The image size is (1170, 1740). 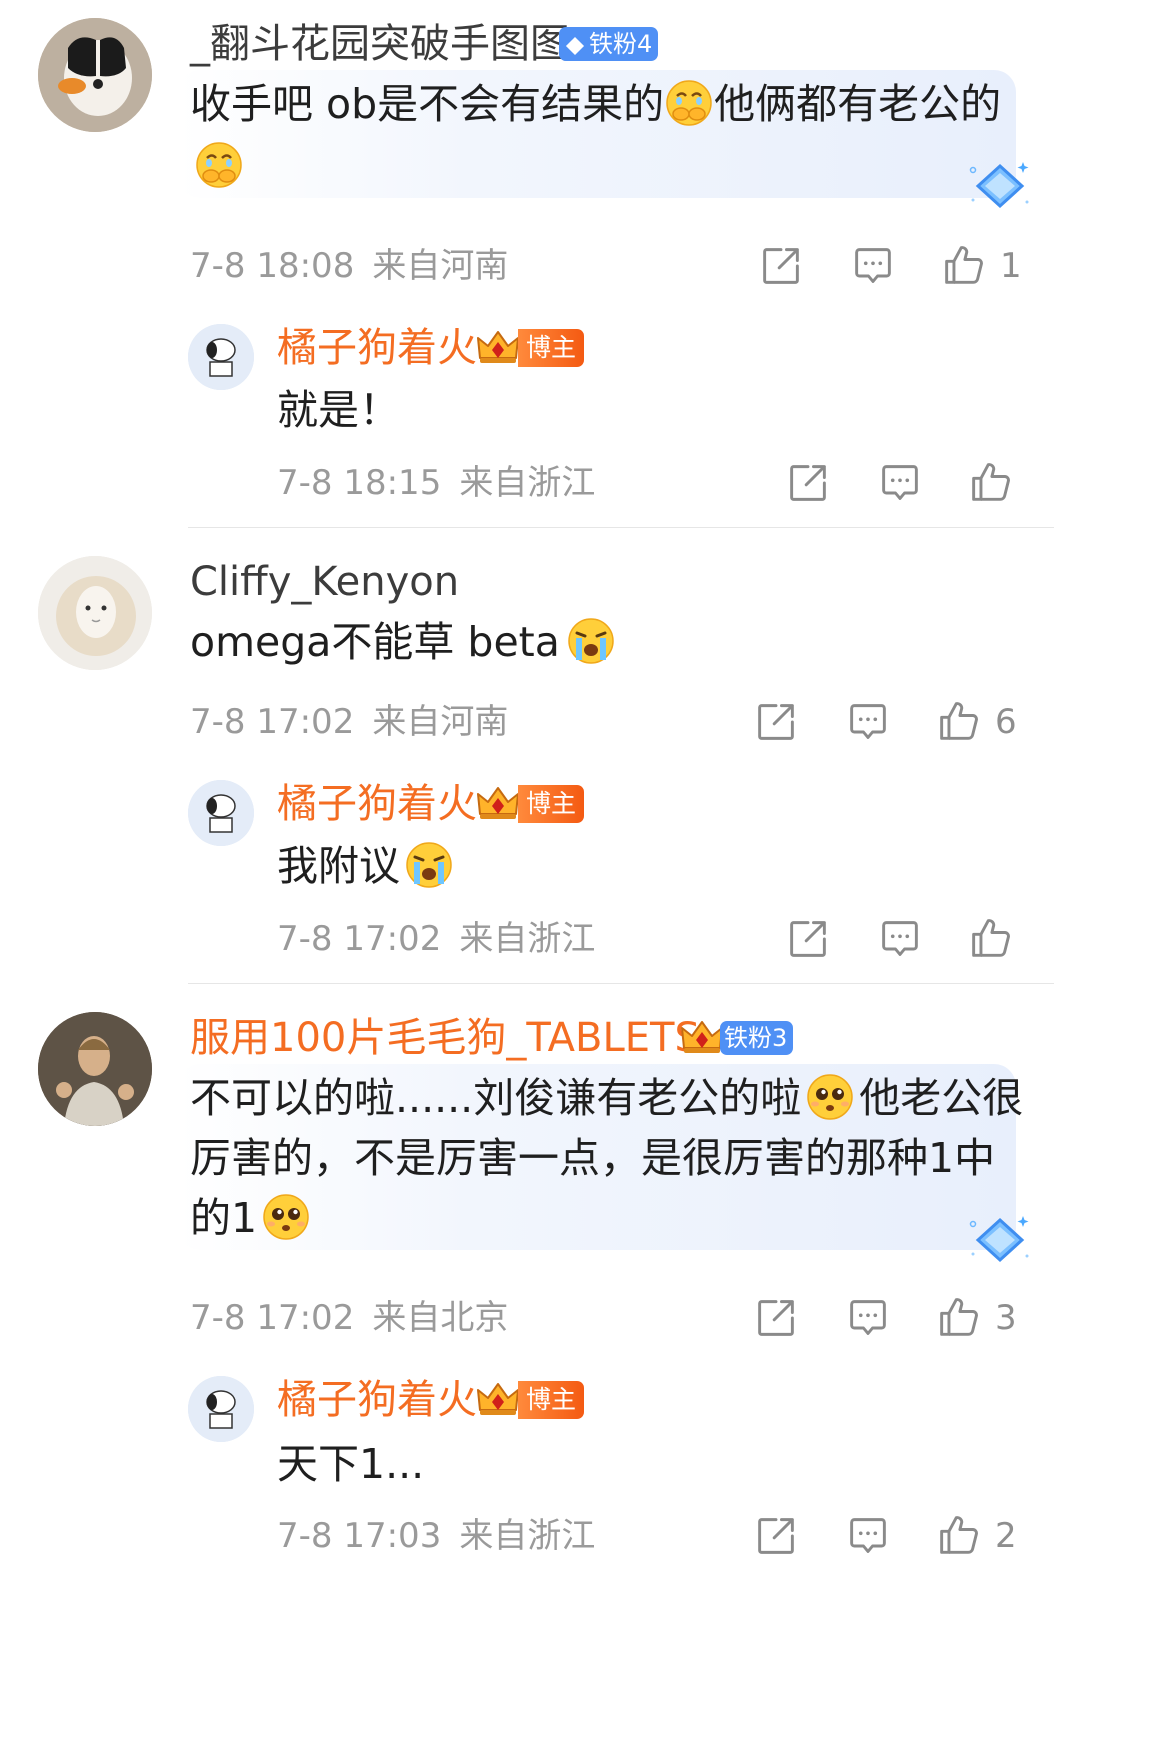 What do you see at coordinates (1011, 266) in the screenshot?
I see `like-count: 1` at bounding box center [1011, 266].